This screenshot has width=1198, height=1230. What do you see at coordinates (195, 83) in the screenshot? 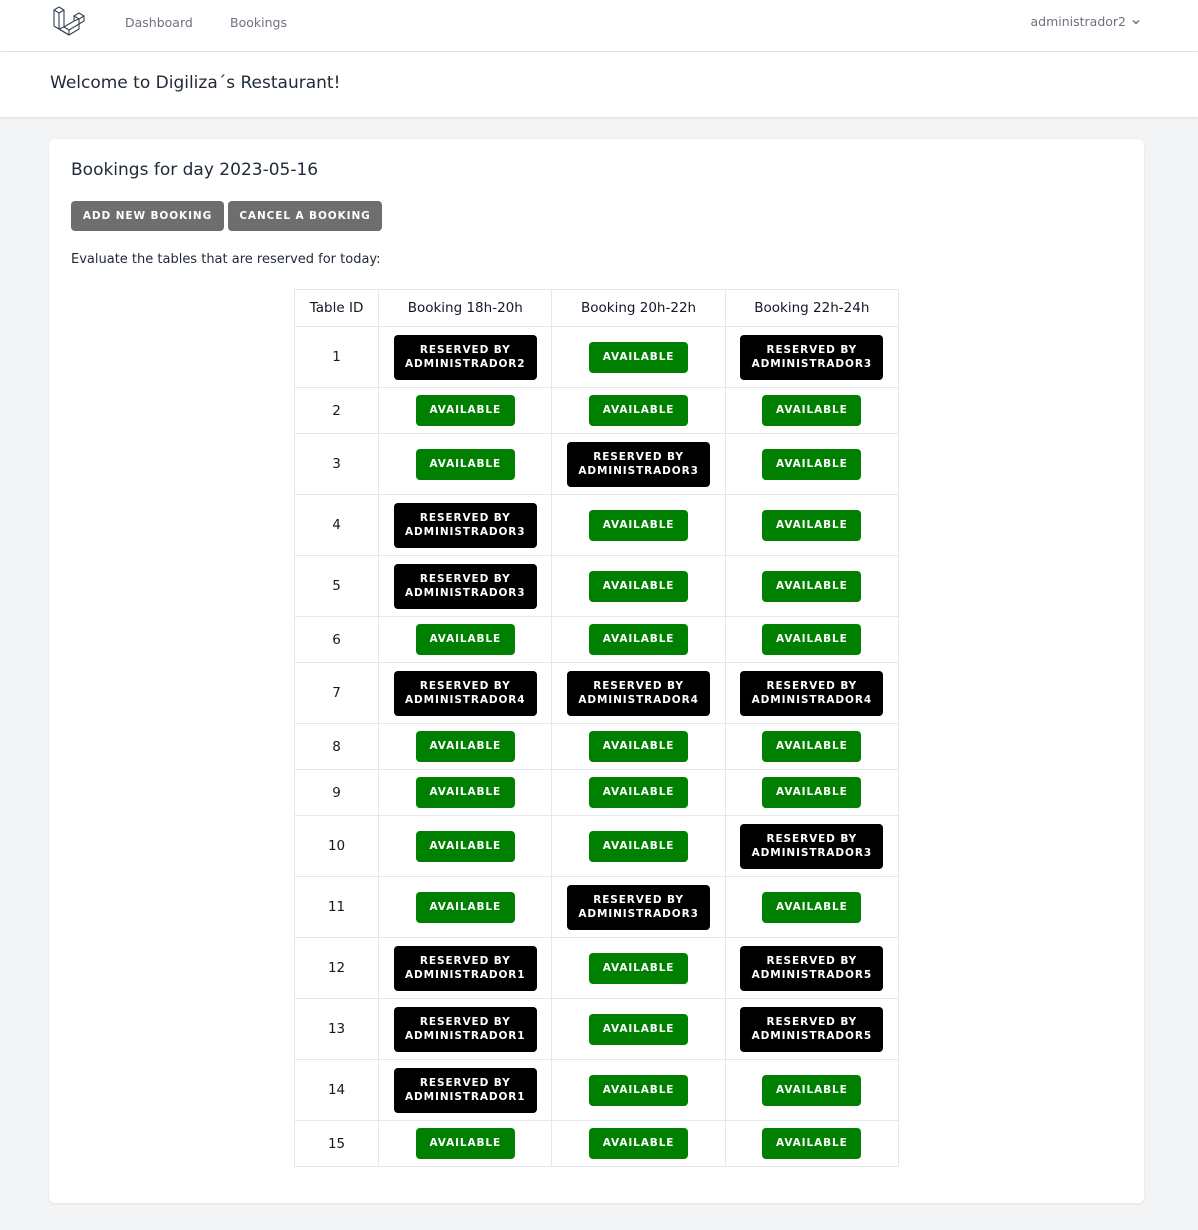
I see `page-title: Welcome to Digiliza´s Restaurant!` at bounding box center [195, 83].